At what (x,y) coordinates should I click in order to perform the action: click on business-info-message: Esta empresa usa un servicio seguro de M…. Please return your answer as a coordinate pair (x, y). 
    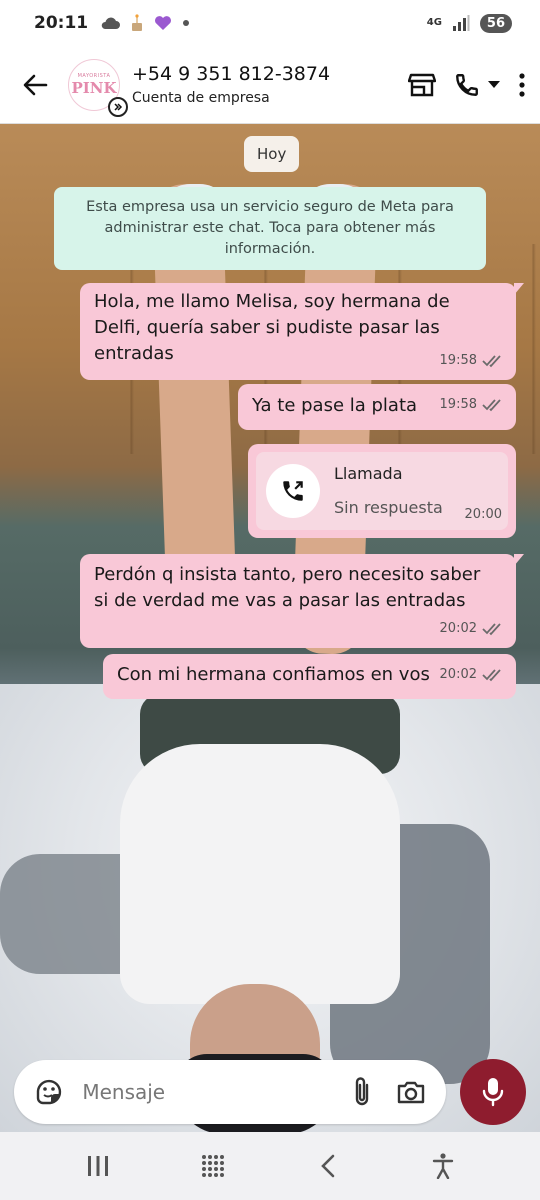
    Looking at the image, I should click on (270, 228).